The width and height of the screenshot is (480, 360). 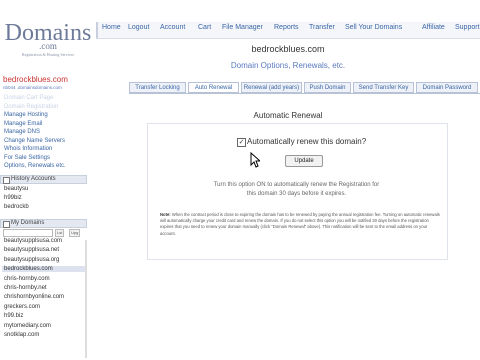 I want to click on sidebar-item-manage-dns: Manage DNS, so click(x=22, y=132).